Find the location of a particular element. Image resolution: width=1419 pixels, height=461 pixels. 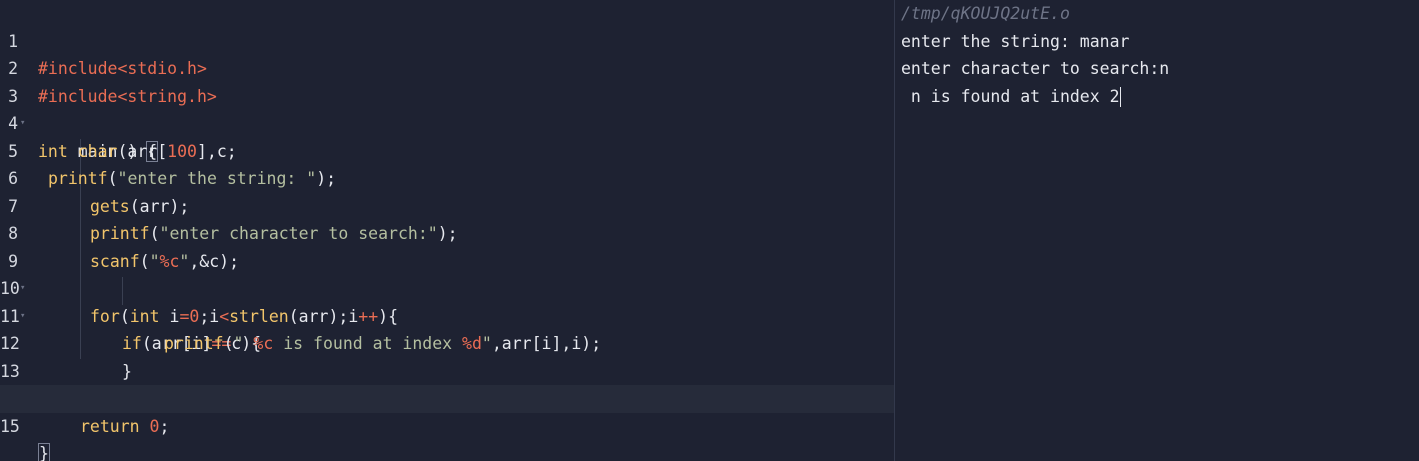

code-text: return 0; is located at coordinates (125, 426).